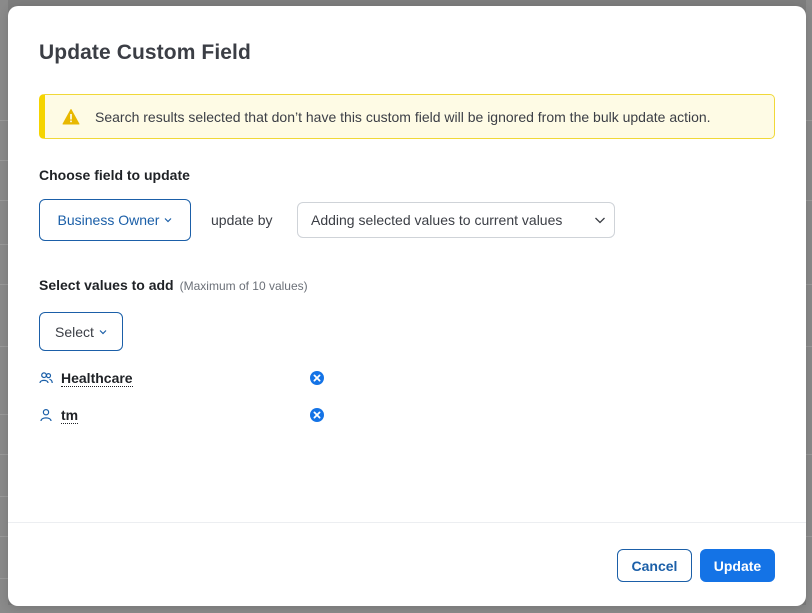 This screenshot has height=613, width=812. Describe the element at coordinates (97, 378) in the screenshot. I see `selected-value-label: Healthcare` at that location.